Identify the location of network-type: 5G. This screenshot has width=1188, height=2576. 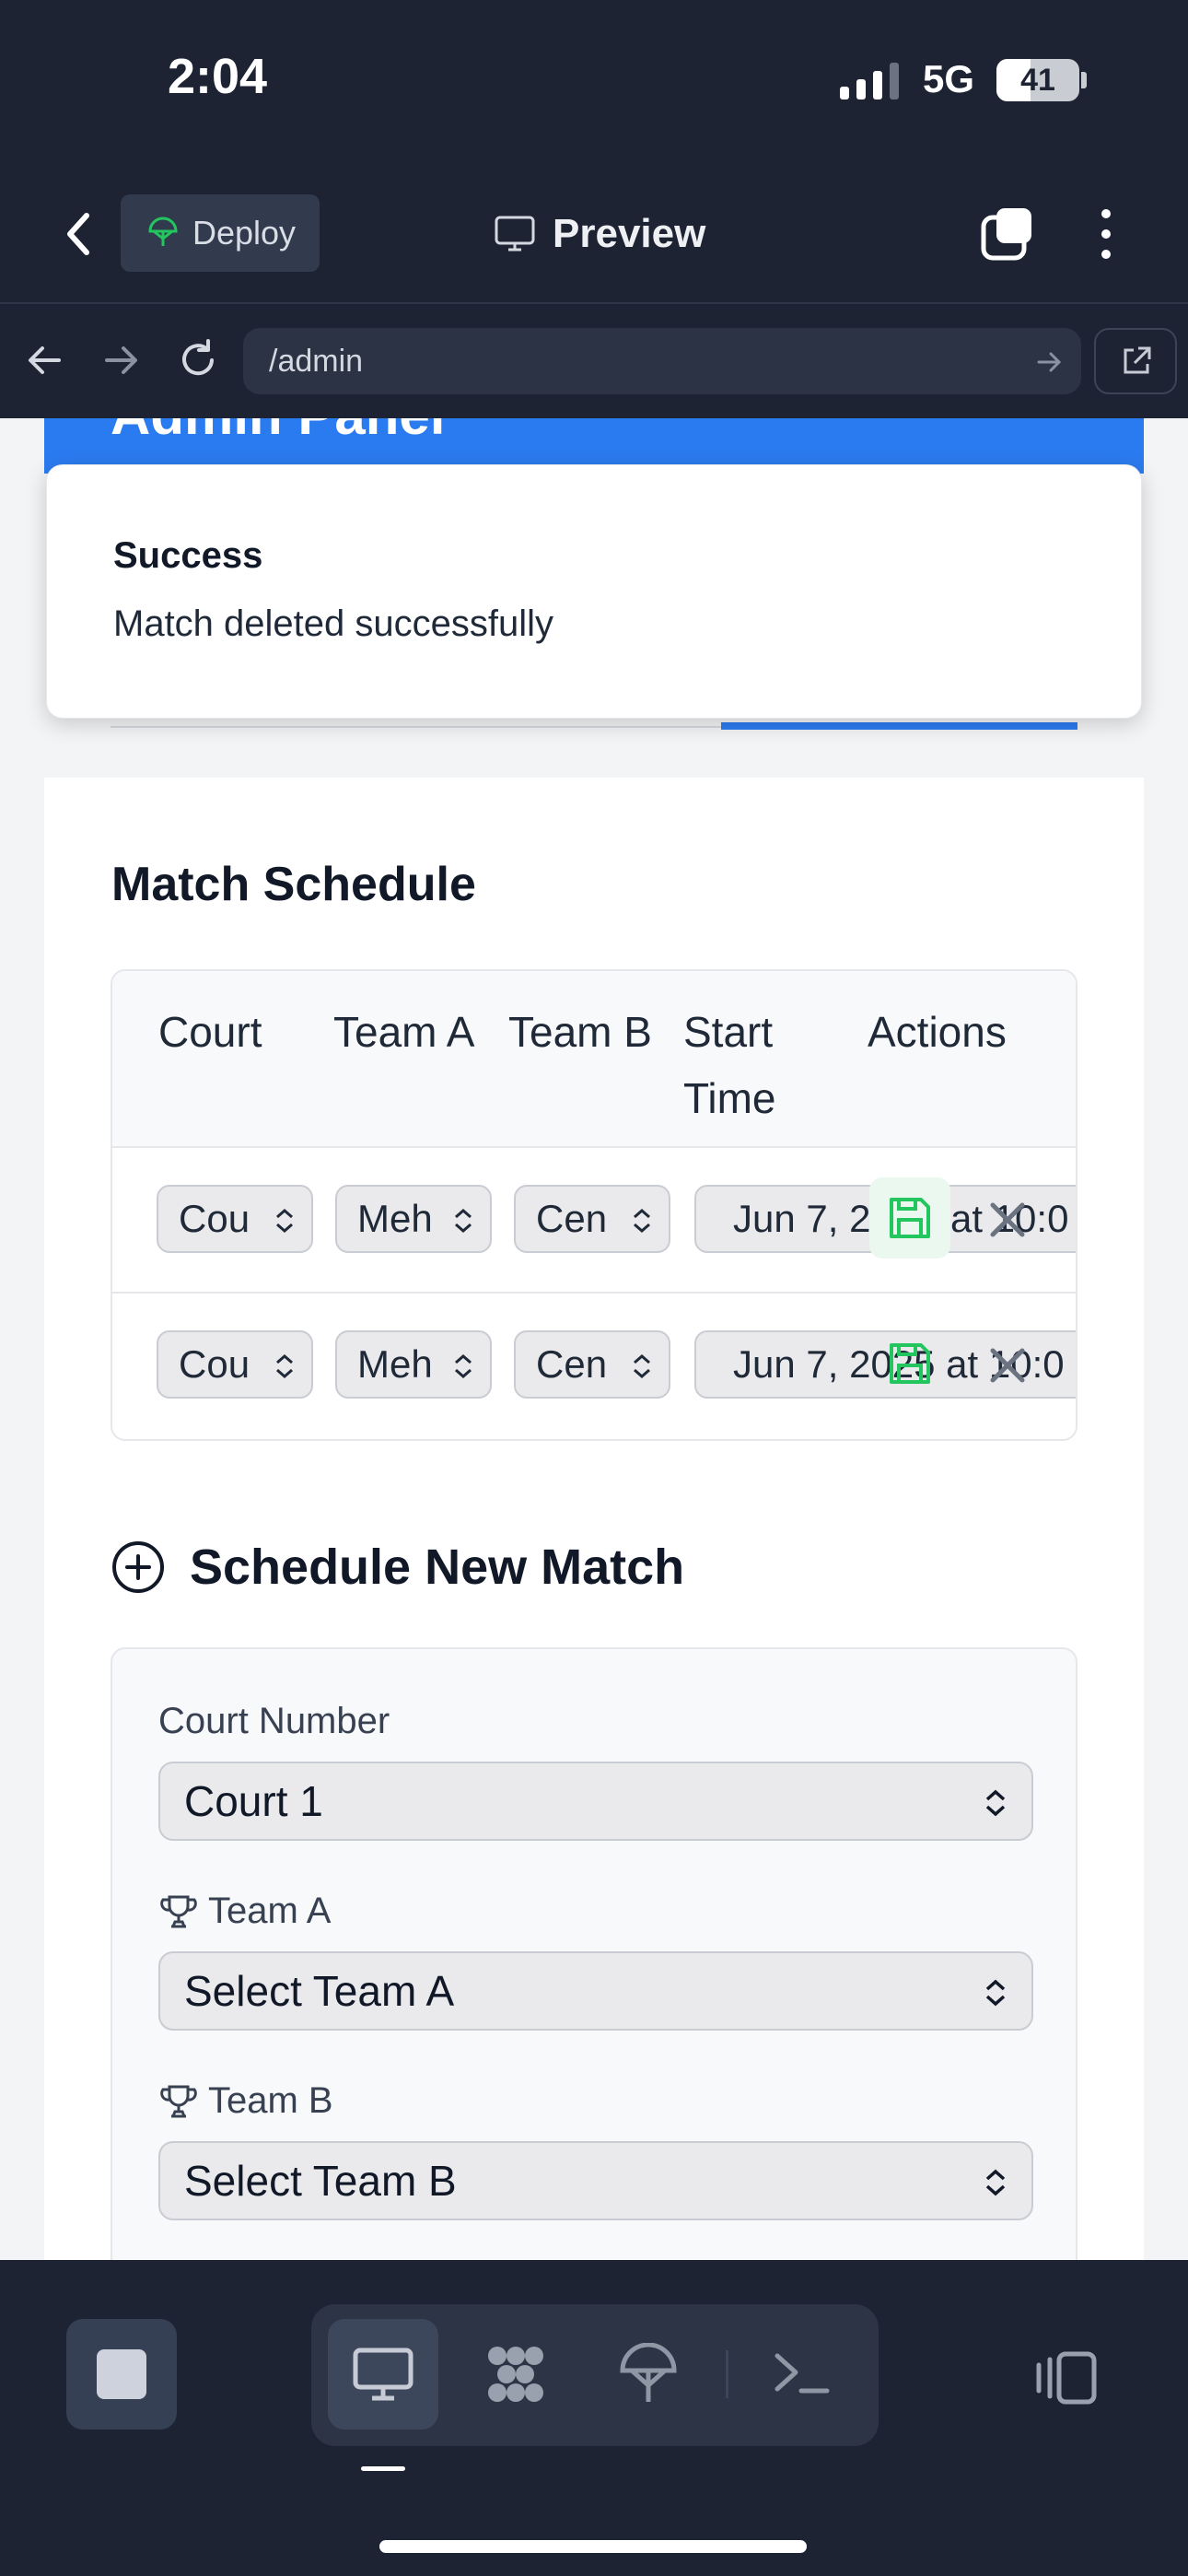
(949, 78).